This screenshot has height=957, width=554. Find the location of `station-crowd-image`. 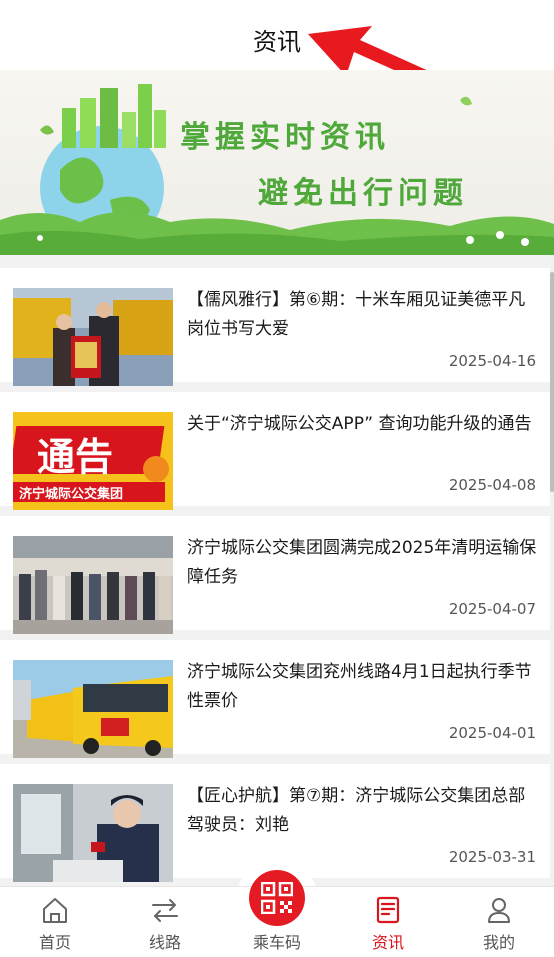

station-crowd-image is located at coordinates (93, 585).